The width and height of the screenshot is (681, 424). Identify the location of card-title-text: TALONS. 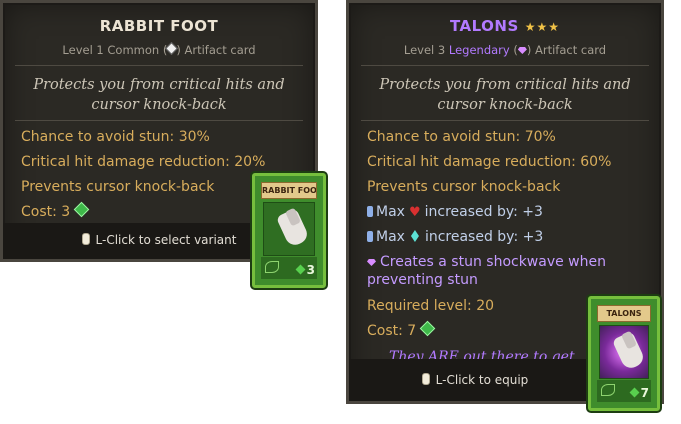
(484, 26).